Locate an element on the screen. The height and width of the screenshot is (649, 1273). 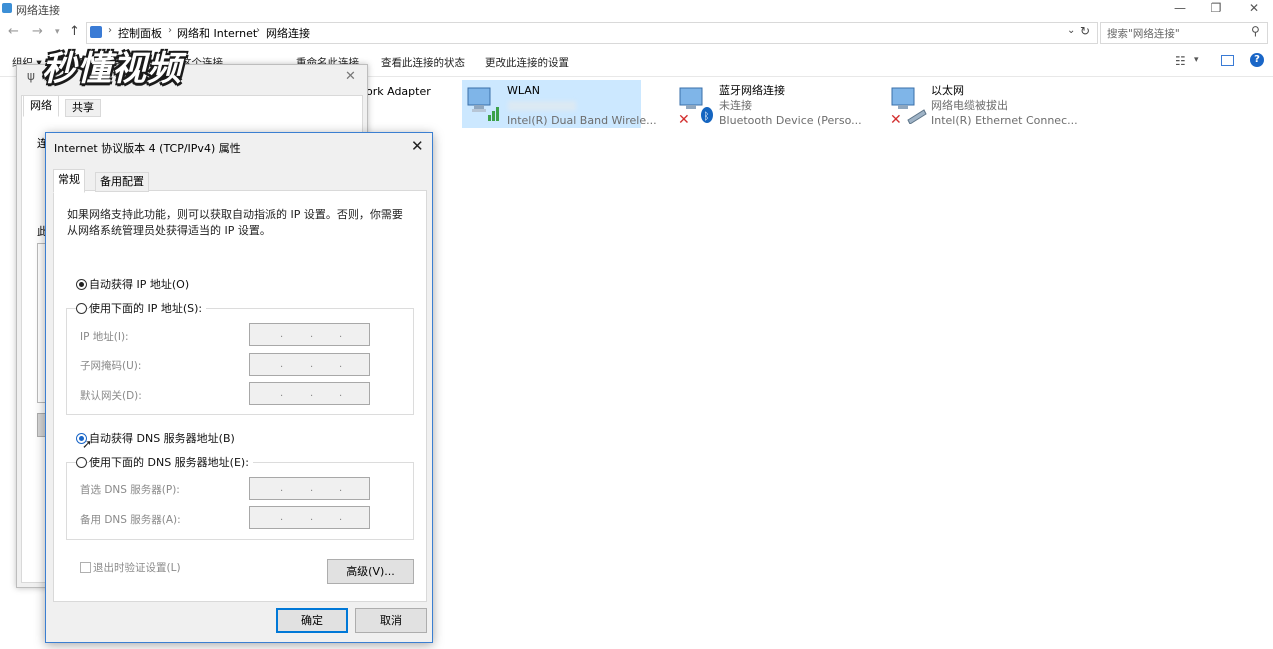
restore-button: ❐ is located at coordinates (1216, 10).